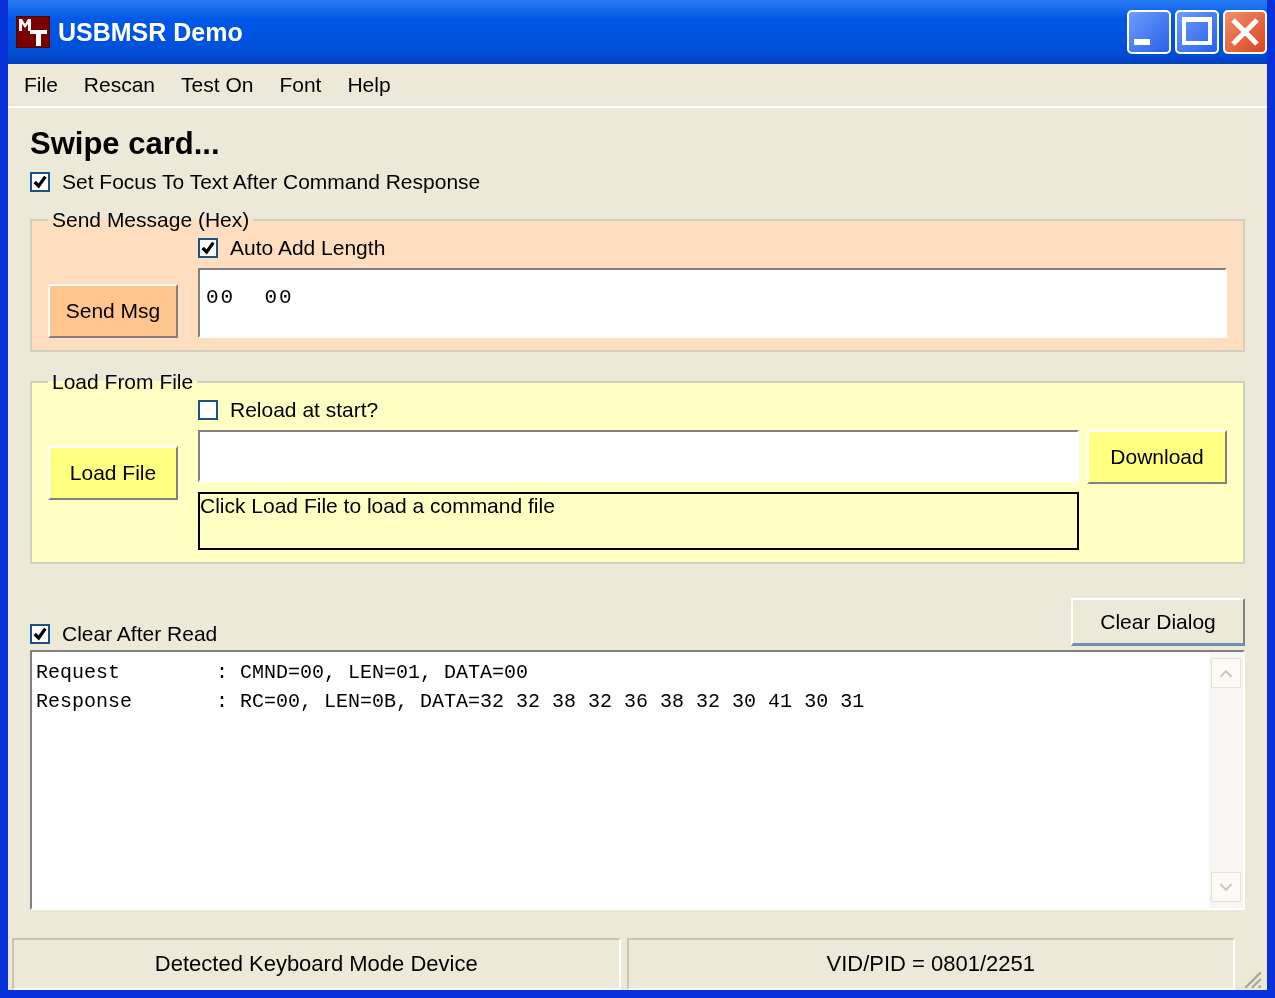 This screenshot has width=1275, height=998. Describe the element at coordinates (283, 673) in the screenshot. I see `log-line: Request : CMND=00, LEN=01, DATA=00` at that location.